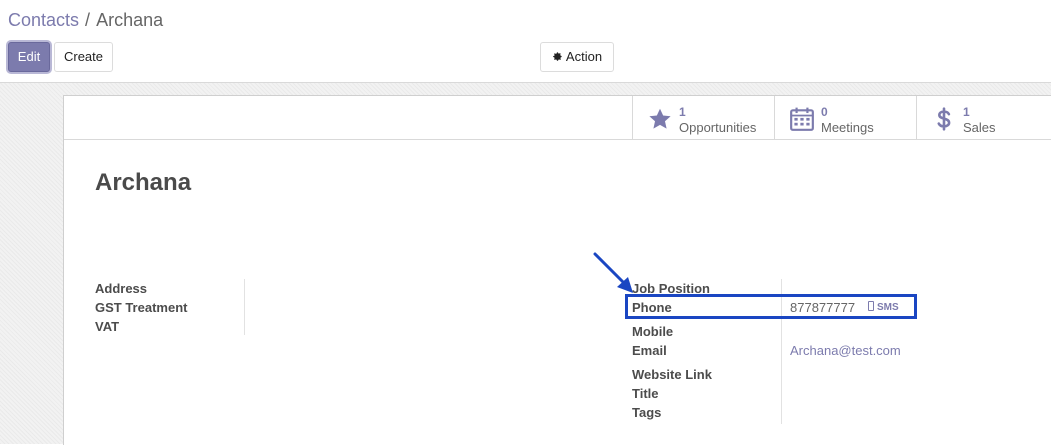 Image resolution: width=1051 pixels, height=445 pixels. What do you see at coordinates (121, 288) in the screenshot?
I see `address-label: Address` at bounding box center [121, 288].